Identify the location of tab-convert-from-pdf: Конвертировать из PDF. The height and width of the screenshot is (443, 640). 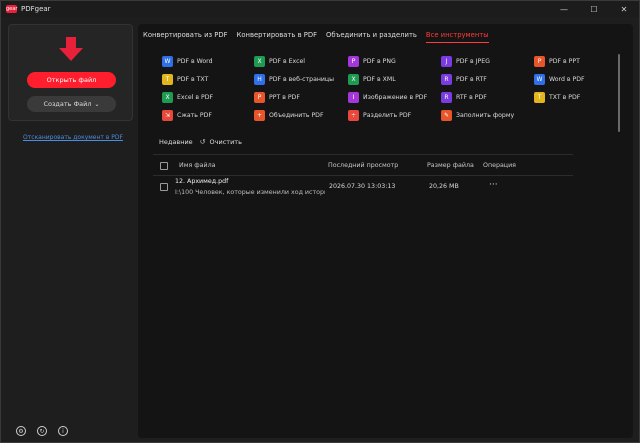
(185, 37).